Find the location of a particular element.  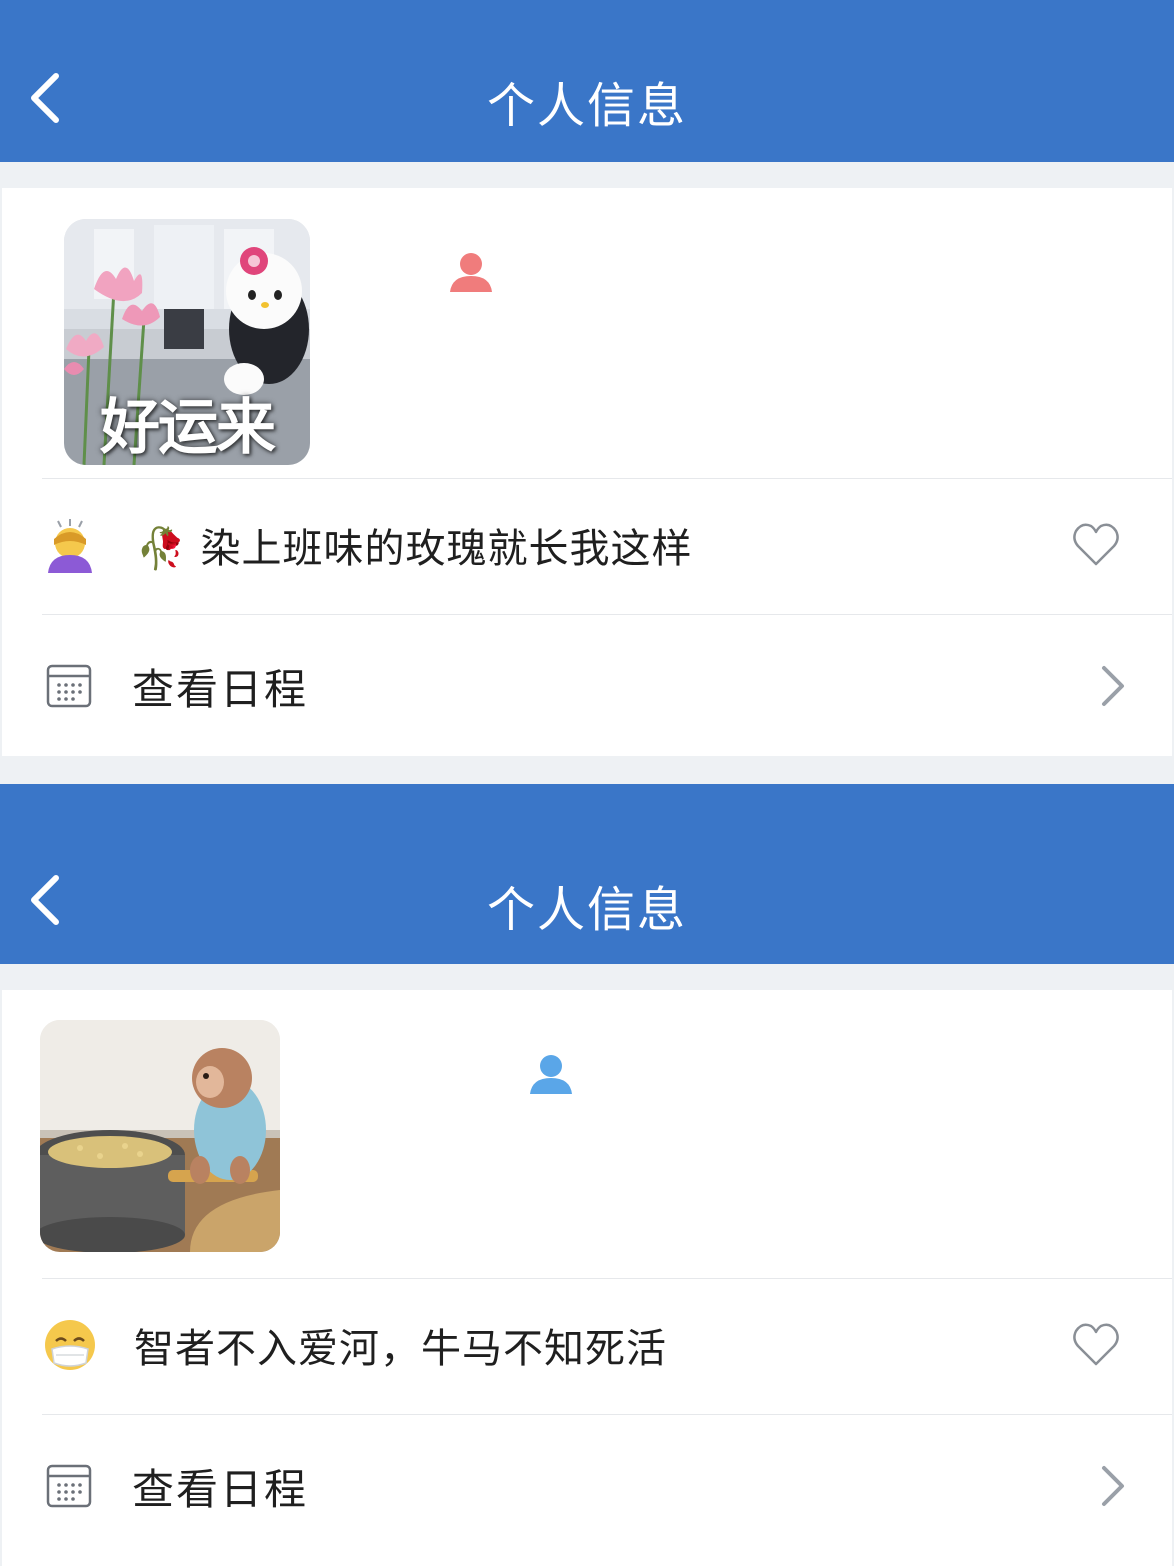

status-text: 智者不入爱河，牛马不知死活 is located at coordinates (400, 1349).